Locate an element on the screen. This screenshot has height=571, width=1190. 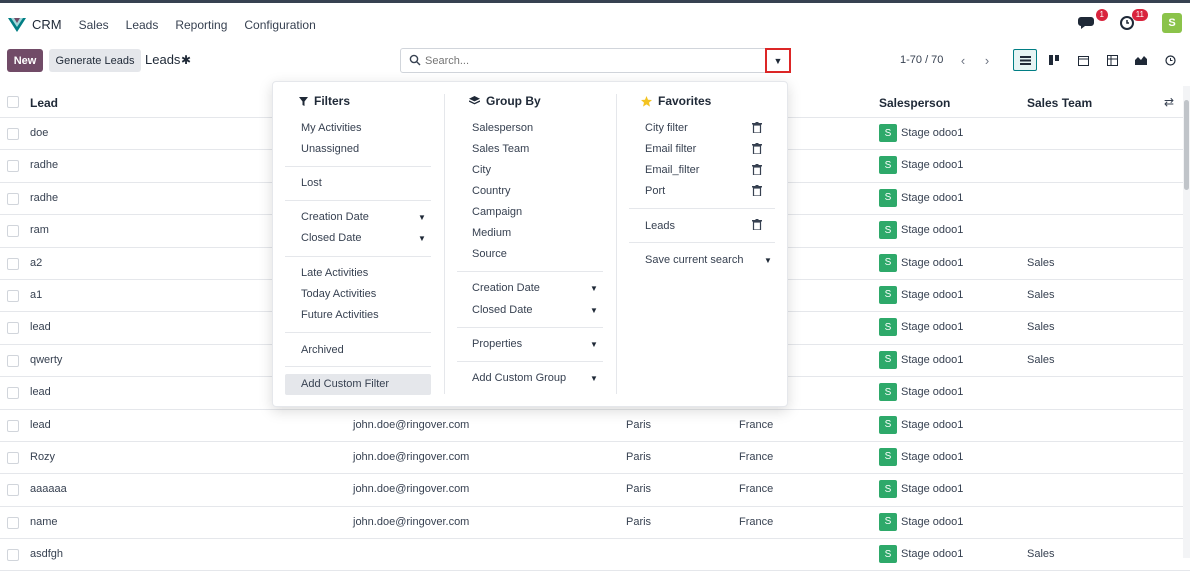
favorite-city-filter: City filter is located at coordinates (666, 128).